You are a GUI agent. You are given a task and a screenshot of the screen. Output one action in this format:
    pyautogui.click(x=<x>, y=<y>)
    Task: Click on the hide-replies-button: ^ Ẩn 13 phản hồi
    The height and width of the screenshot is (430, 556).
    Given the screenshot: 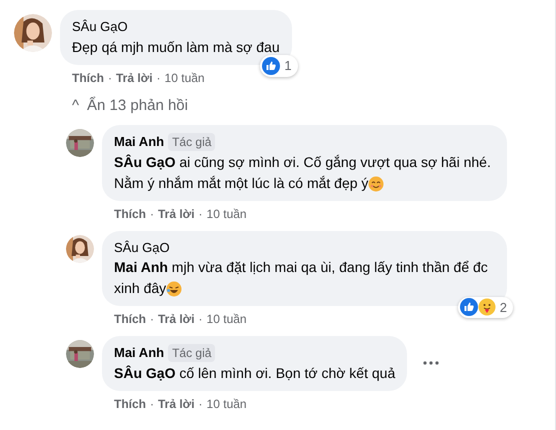 What is the action you would take?
    pyautogui.click(x=130, y=105)
    